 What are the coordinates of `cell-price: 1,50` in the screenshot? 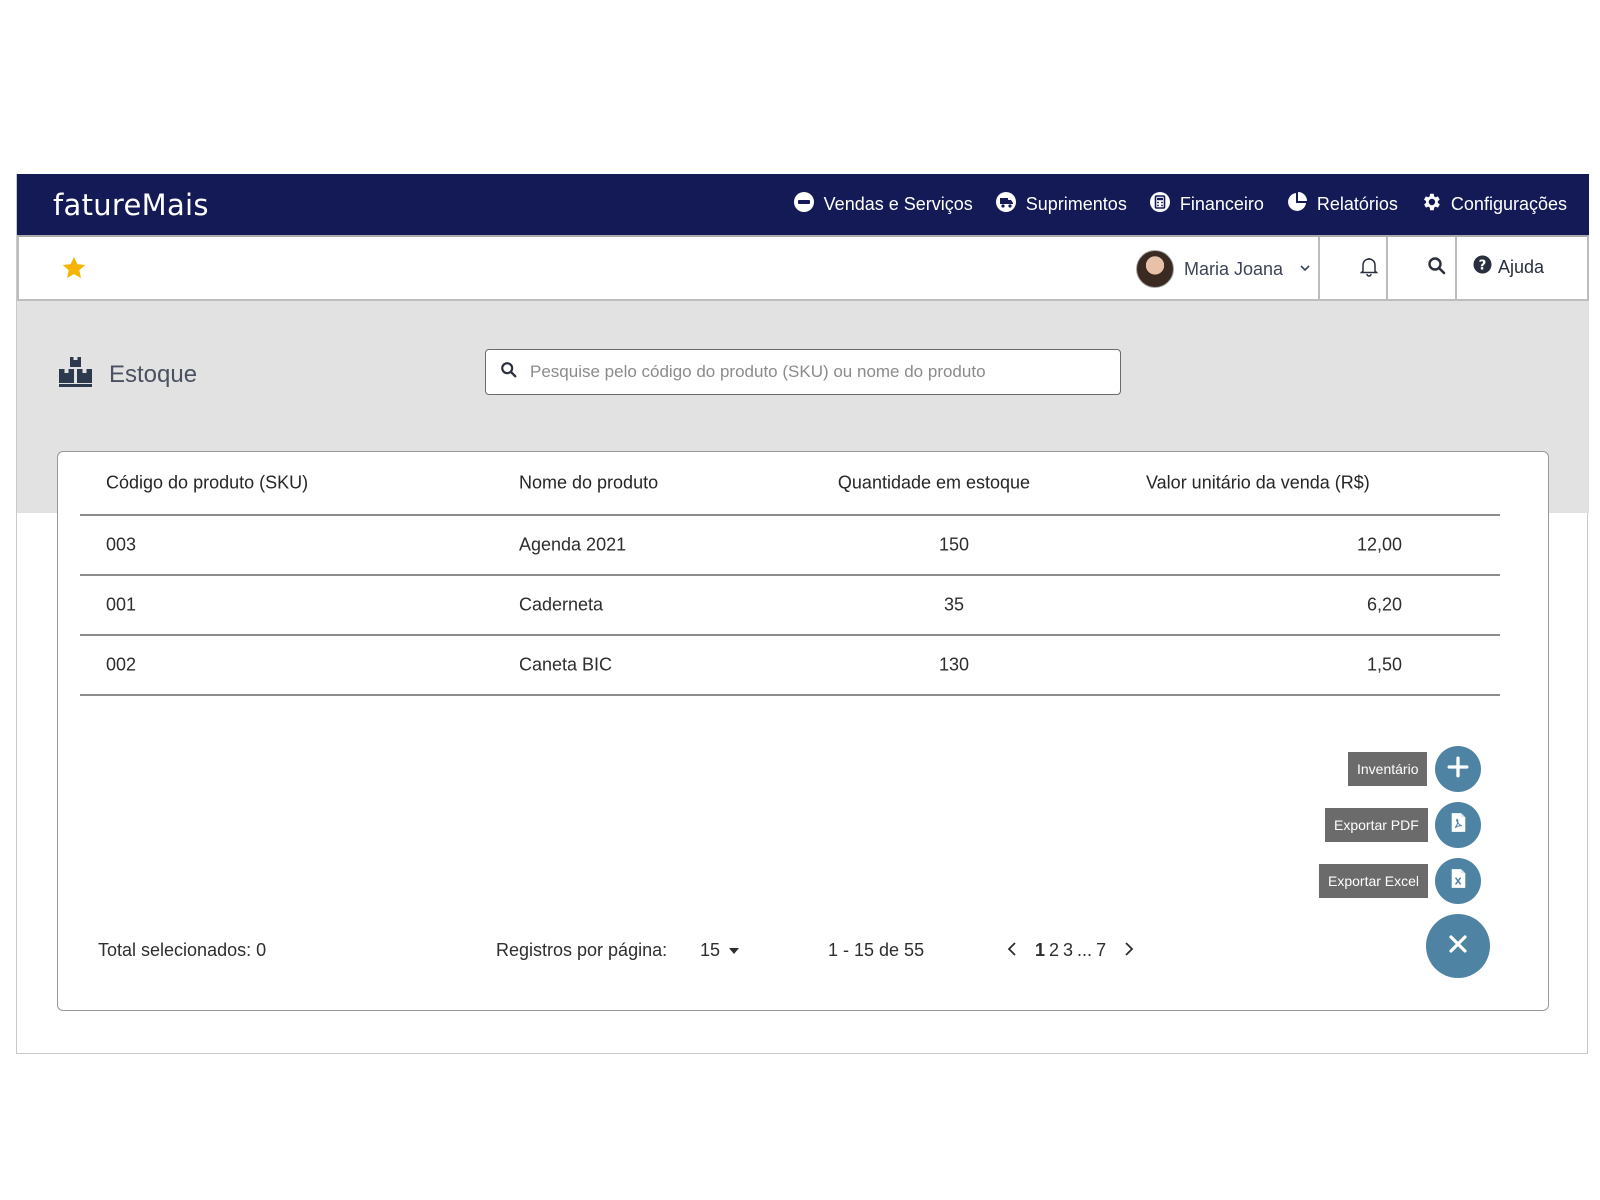 It's located at (1384, 664).